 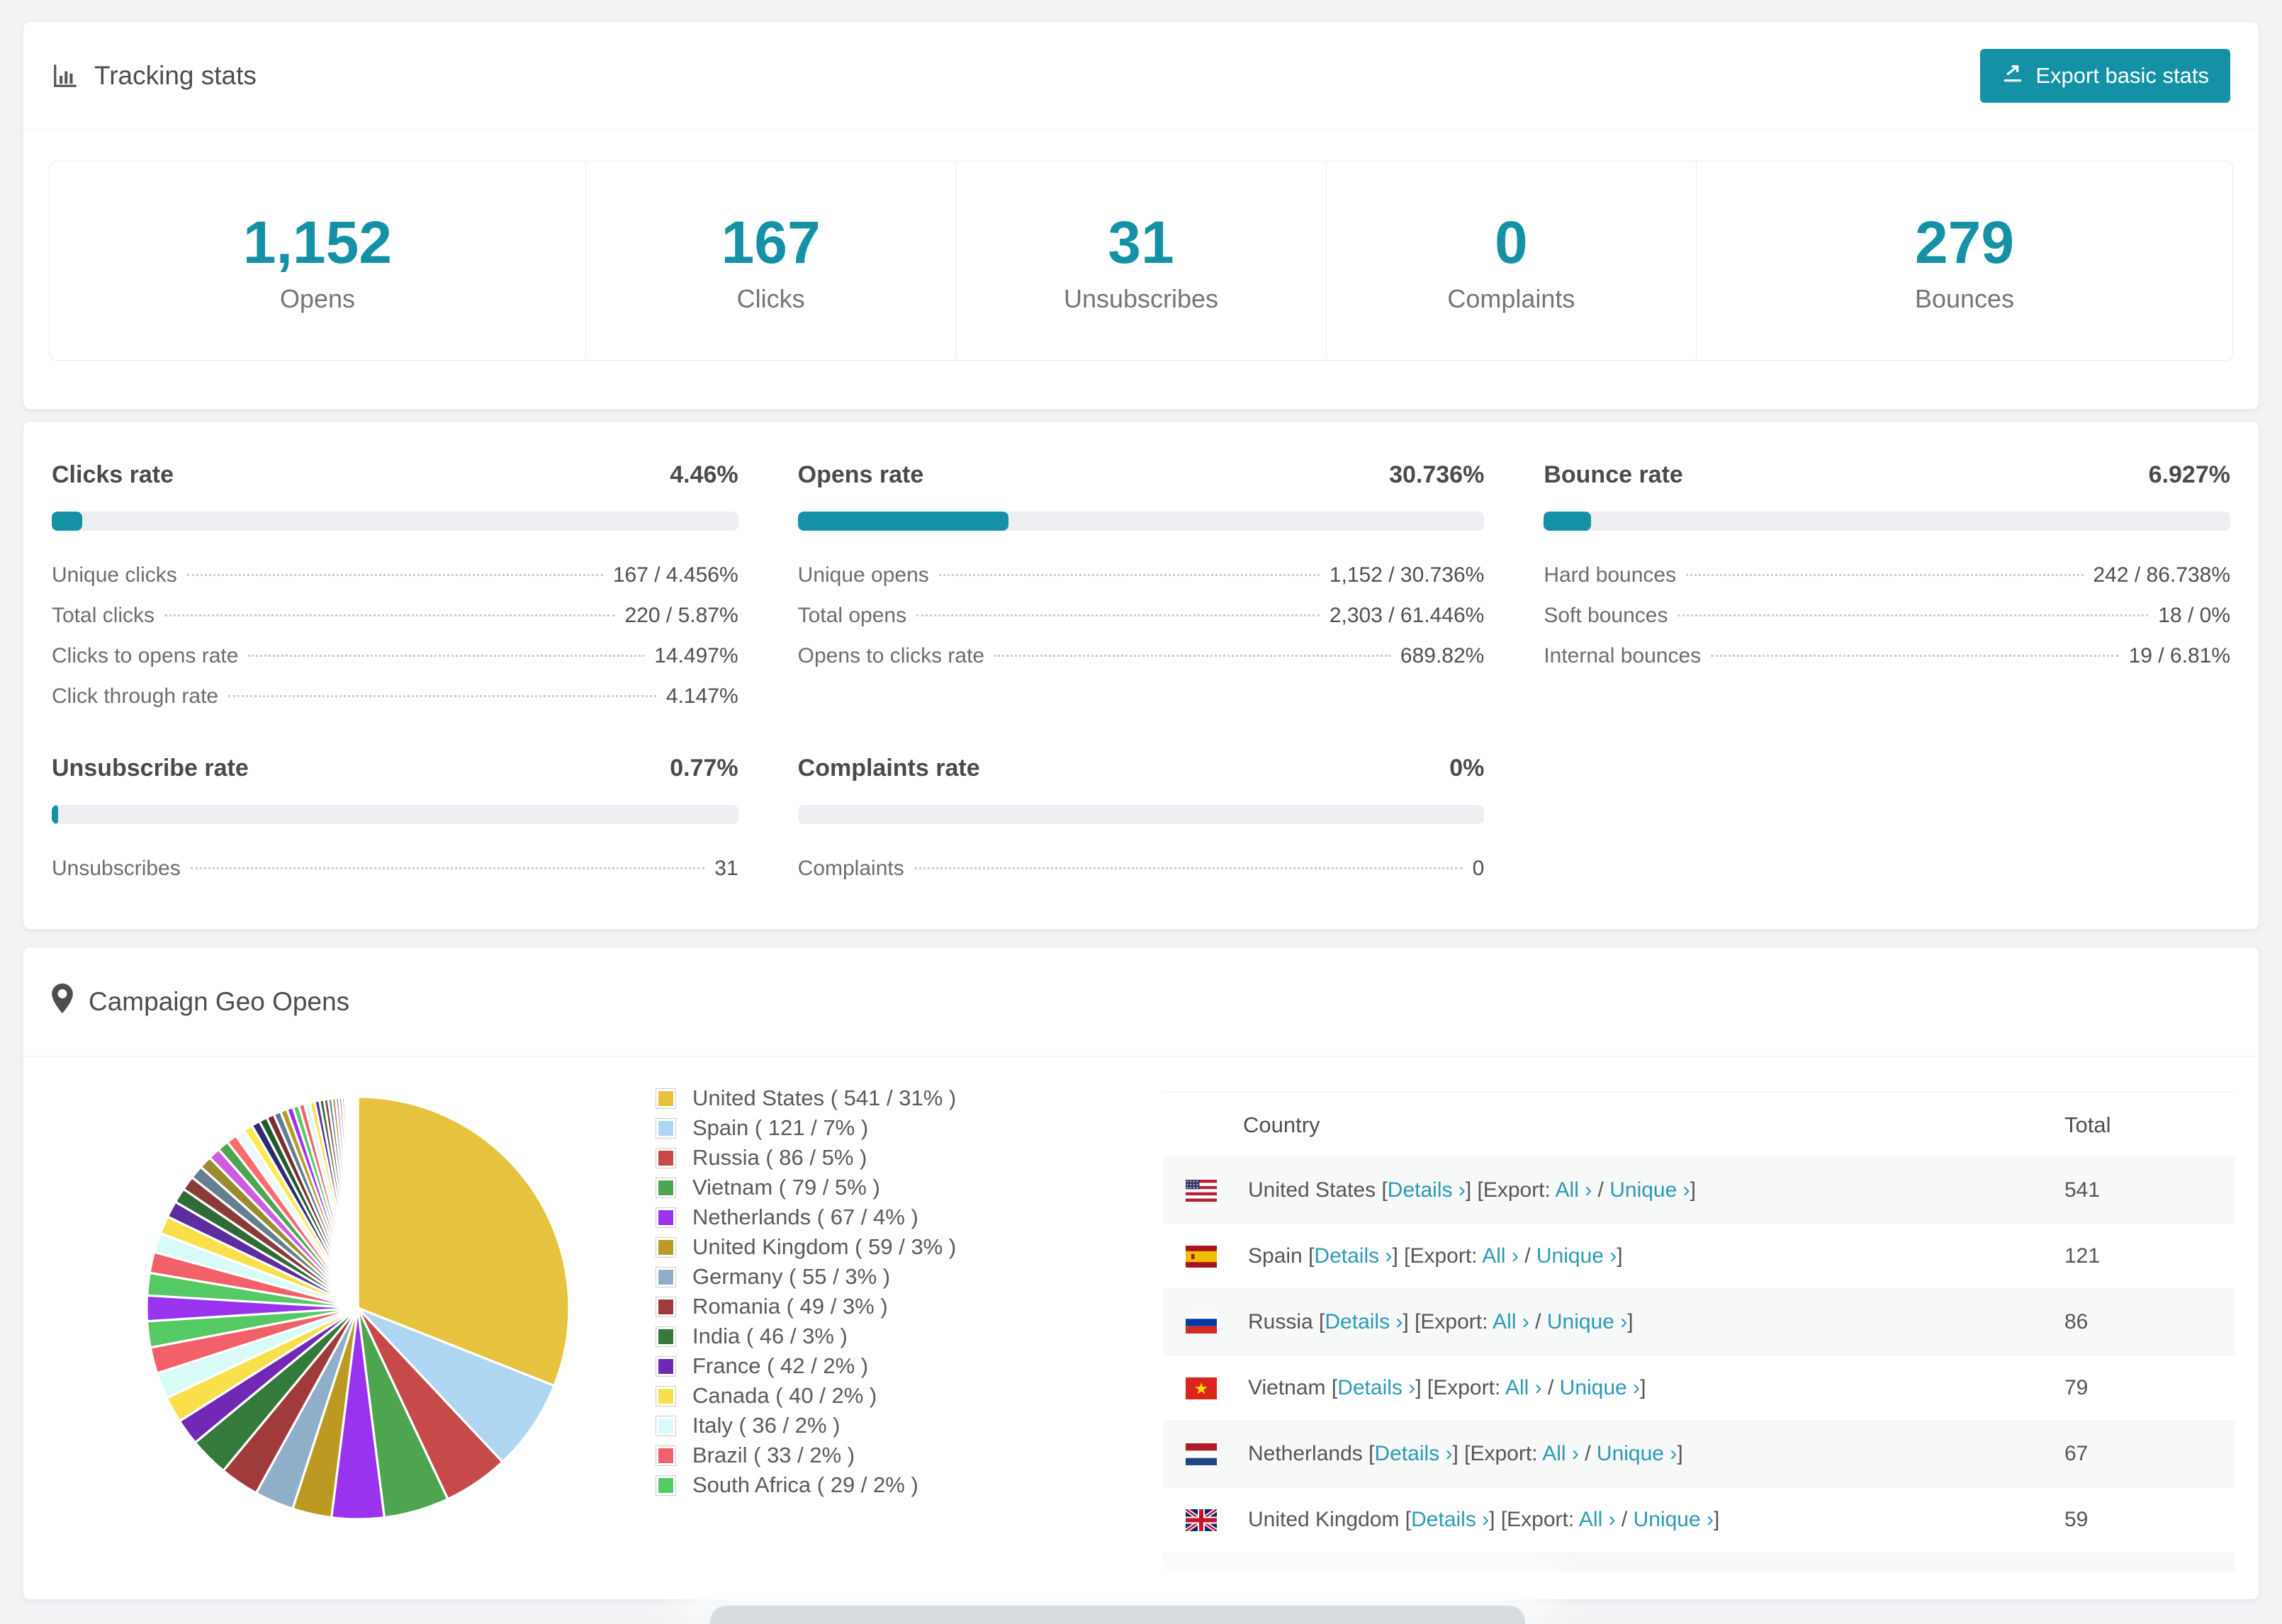 I want to click on rate-detail-row: Total opens 2,303 / 61.446%, so click(x=1142, y=624).